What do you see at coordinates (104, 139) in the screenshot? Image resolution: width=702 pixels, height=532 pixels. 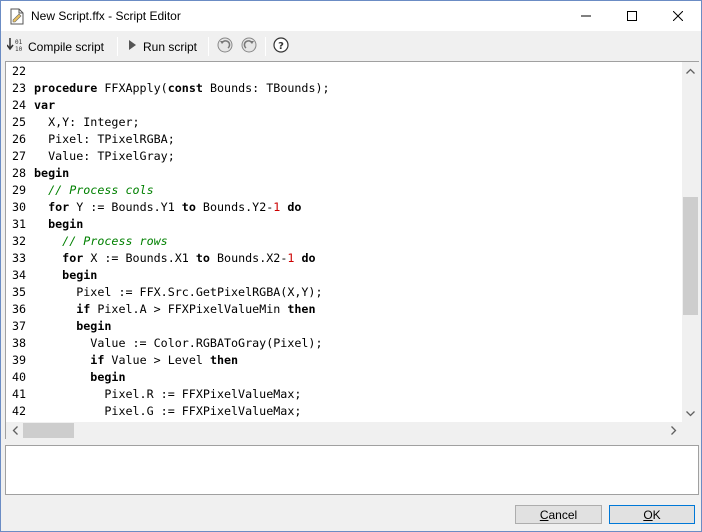 I see `code-text: Pixel: TPixelRGBA;` at bounding box center [104, 139].